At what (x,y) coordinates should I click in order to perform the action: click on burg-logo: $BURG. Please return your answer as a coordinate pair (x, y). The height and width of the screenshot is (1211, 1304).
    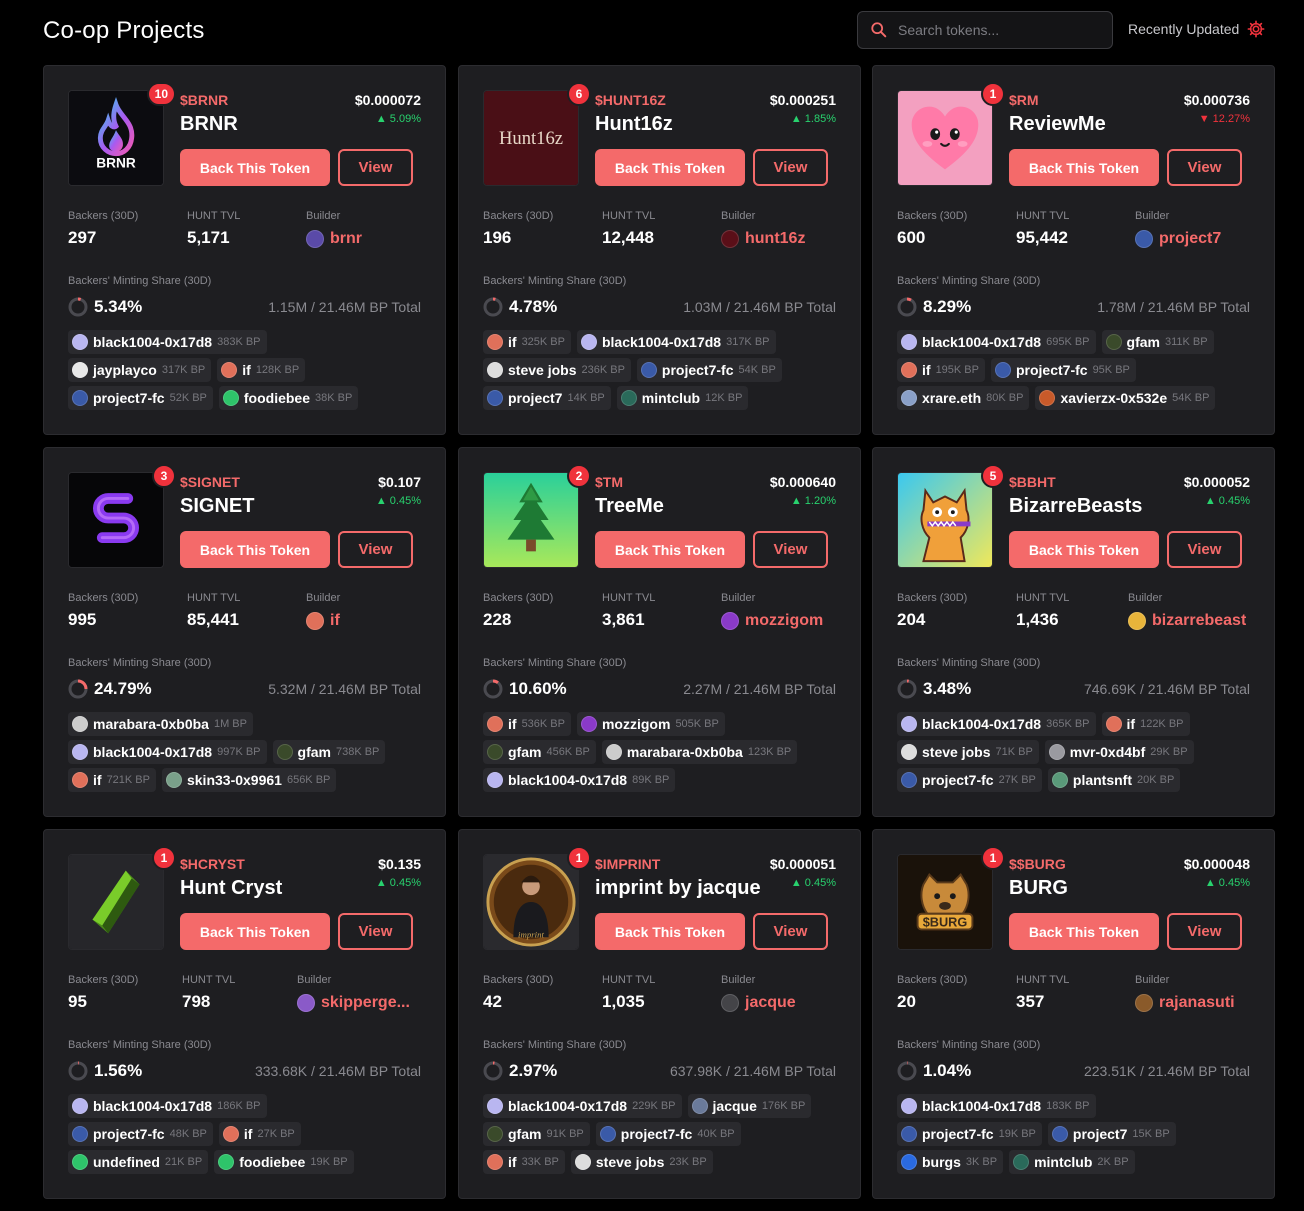
    Looking at the image, I should click on (945, 902).